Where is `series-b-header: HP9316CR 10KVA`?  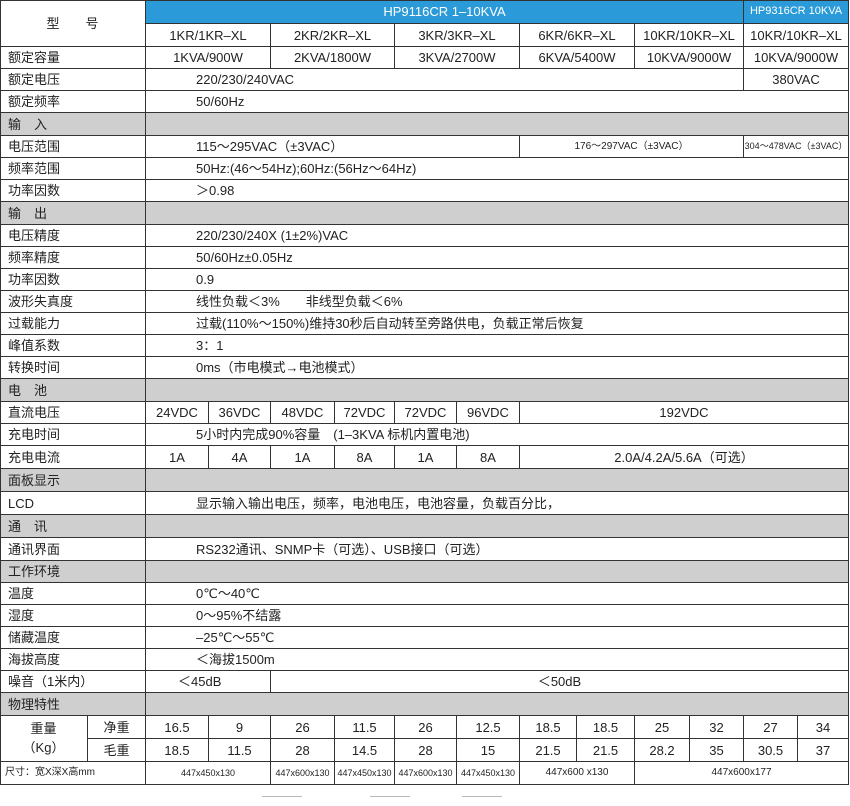
series-b-header: HP9316CR 10KVA is located at coordinates (796, 12).